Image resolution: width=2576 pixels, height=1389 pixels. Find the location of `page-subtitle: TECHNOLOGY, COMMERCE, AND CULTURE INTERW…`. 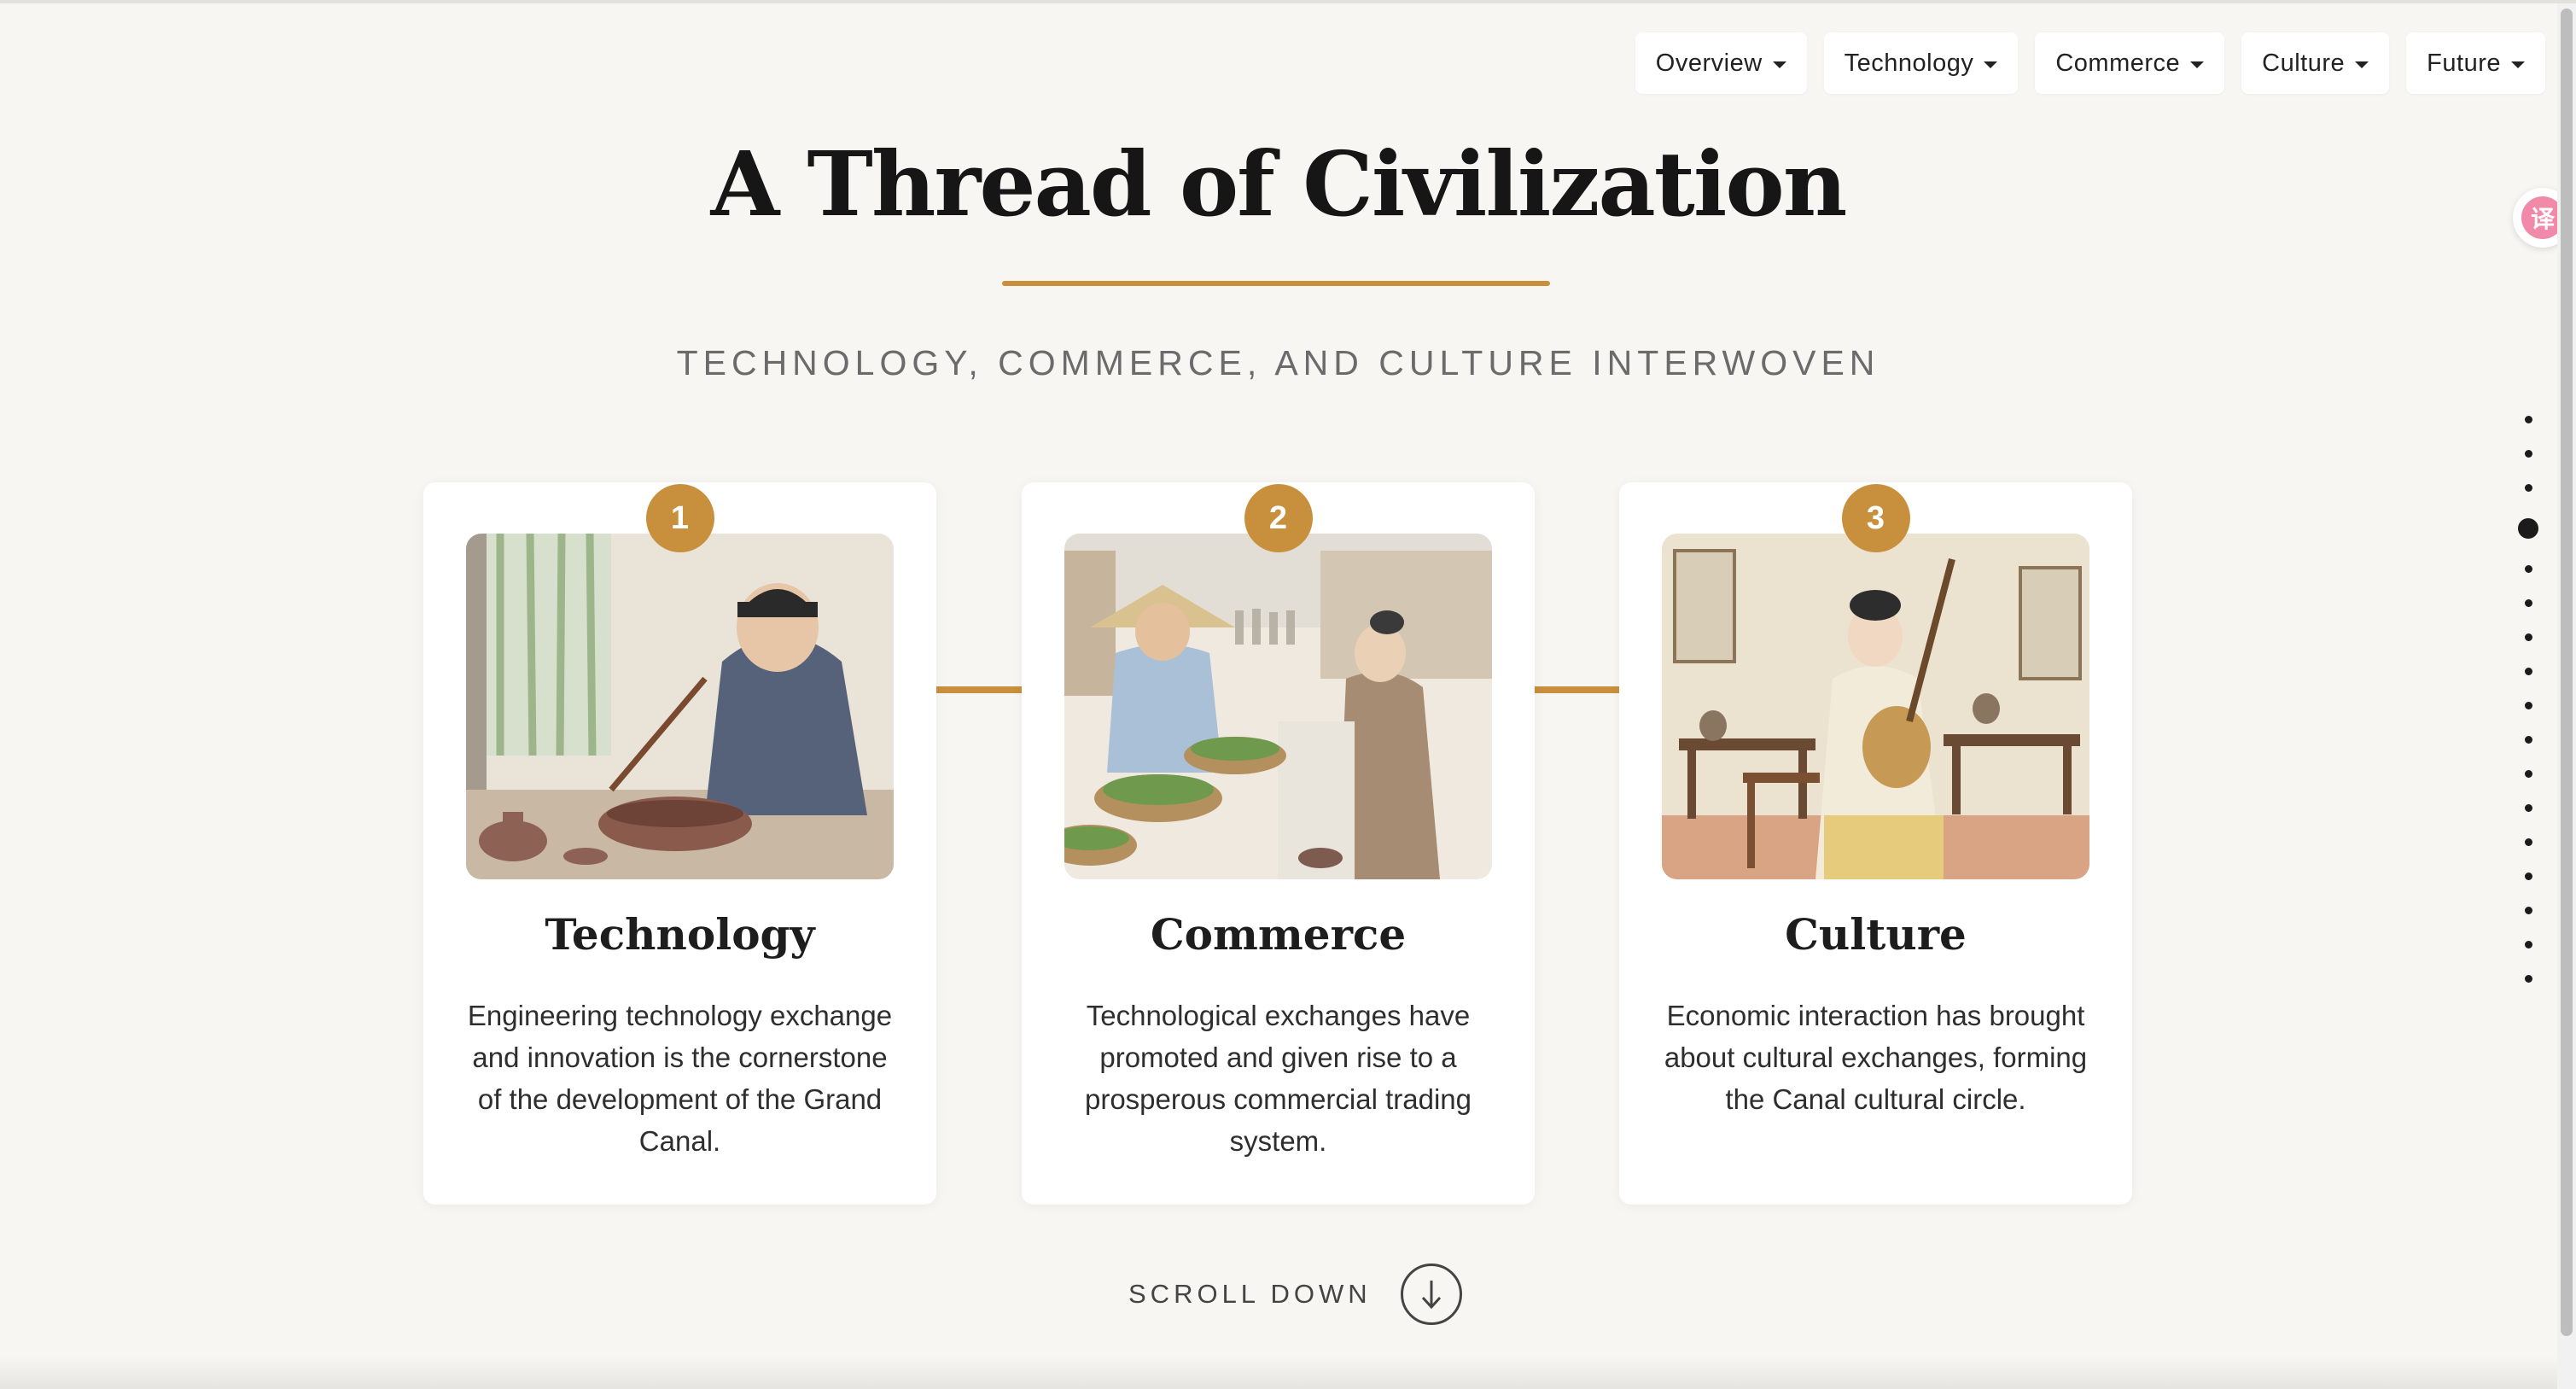

page-subtitle: TECHNOLOGY, COMMERCE, AND CULTURE INTERW… is located at coordinates (1278, 362).